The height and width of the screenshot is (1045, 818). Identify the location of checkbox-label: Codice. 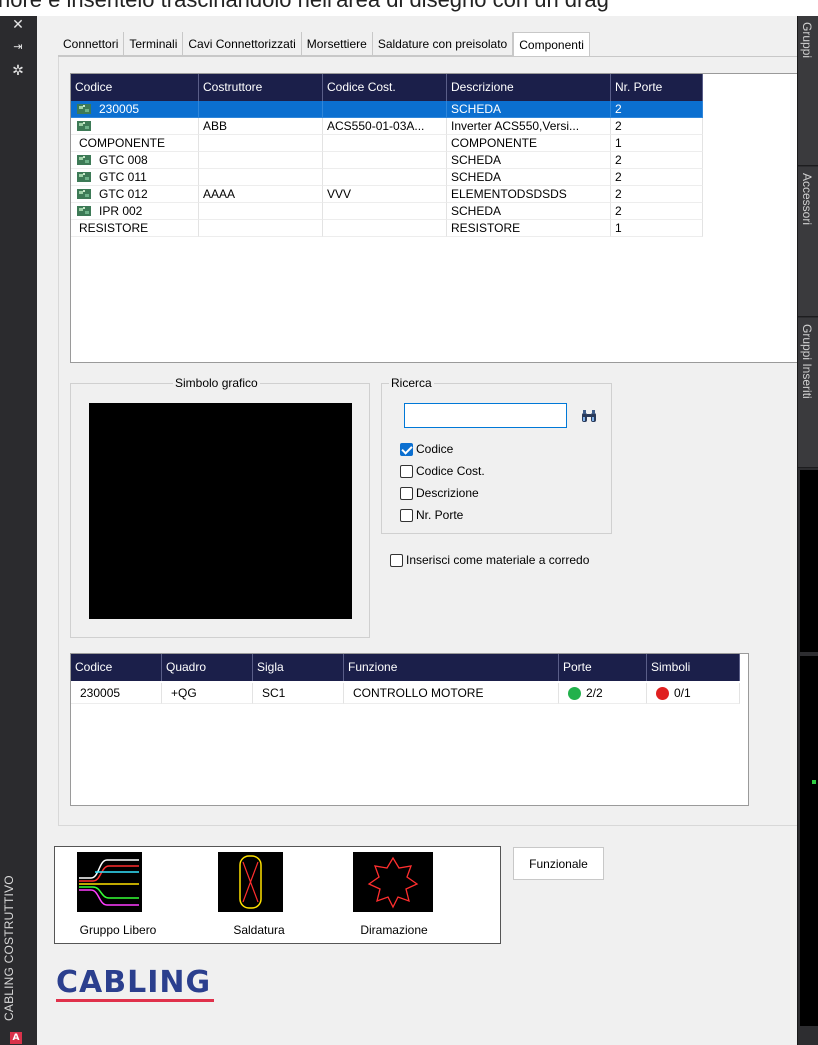
(435, 449).